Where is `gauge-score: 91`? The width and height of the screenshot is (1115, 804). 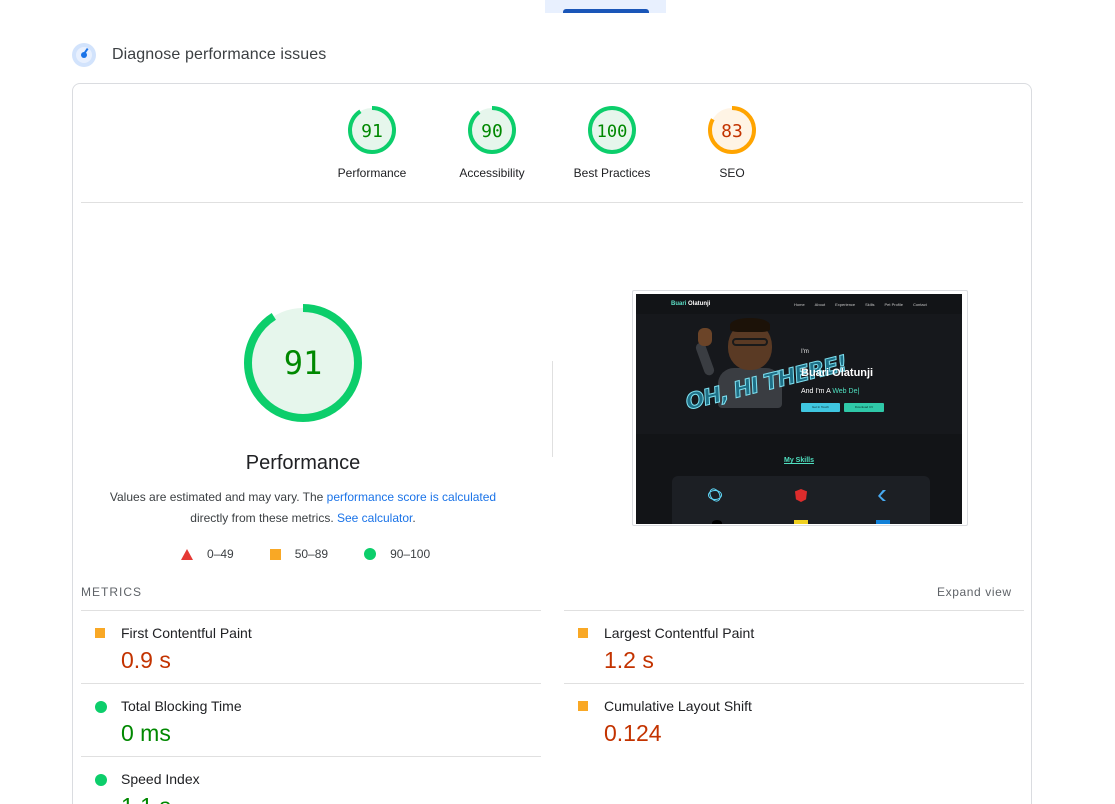 gauge-score: 91 is located at coordinates (372, 131).